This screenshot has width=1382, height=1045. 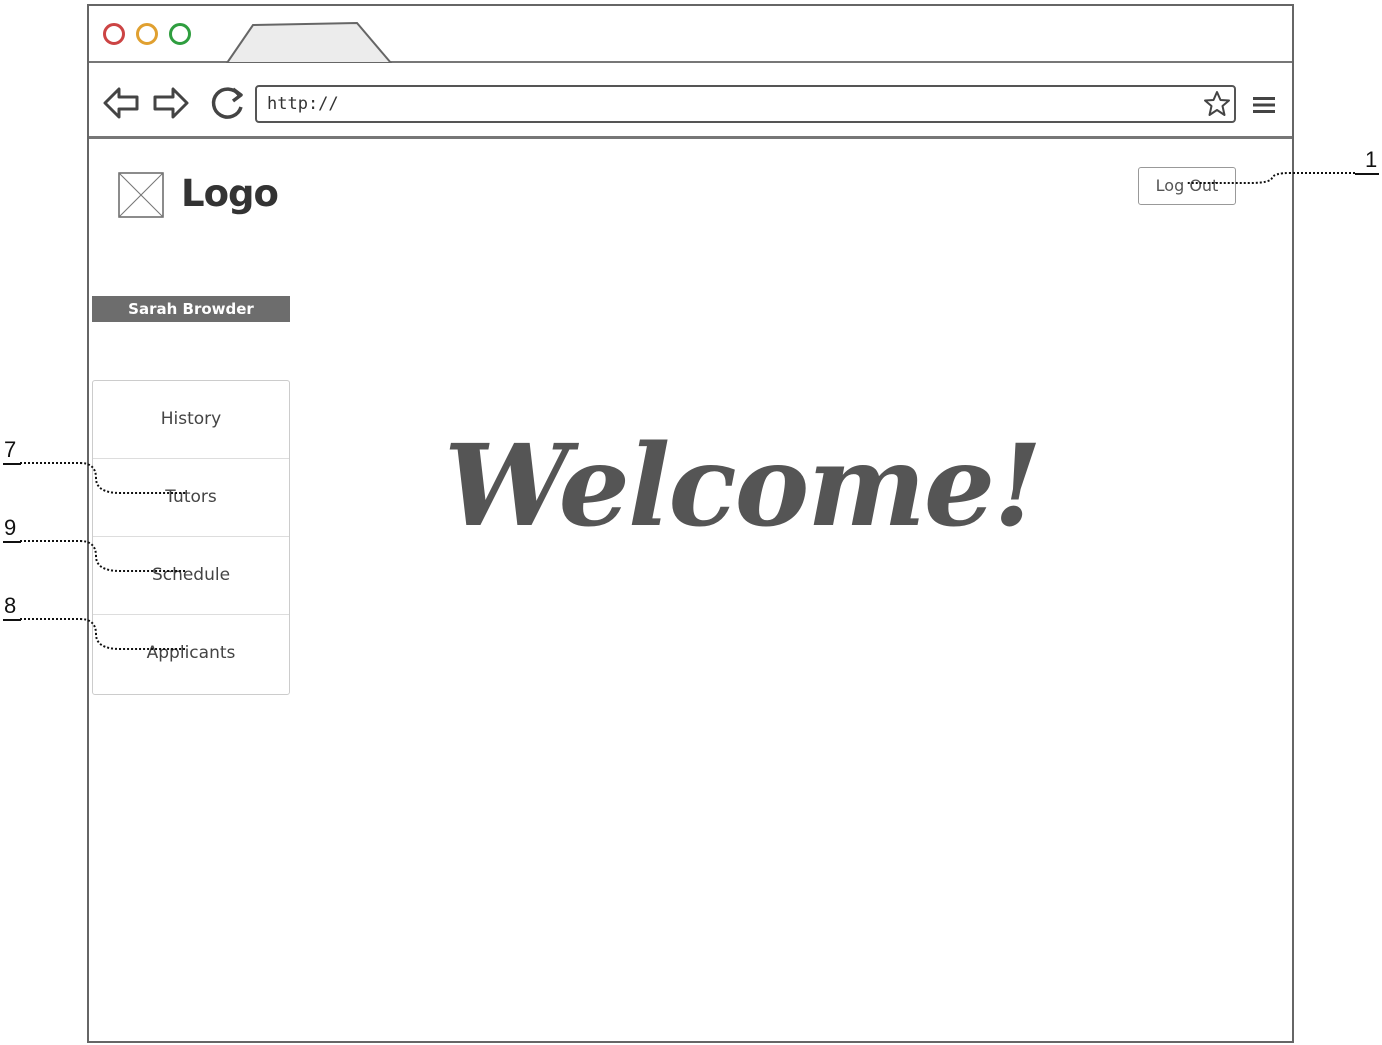 What do you see at coordinates (10, 527) in the screenshot?
I see `annotation-number: 9` at bounding box center [10, 527].